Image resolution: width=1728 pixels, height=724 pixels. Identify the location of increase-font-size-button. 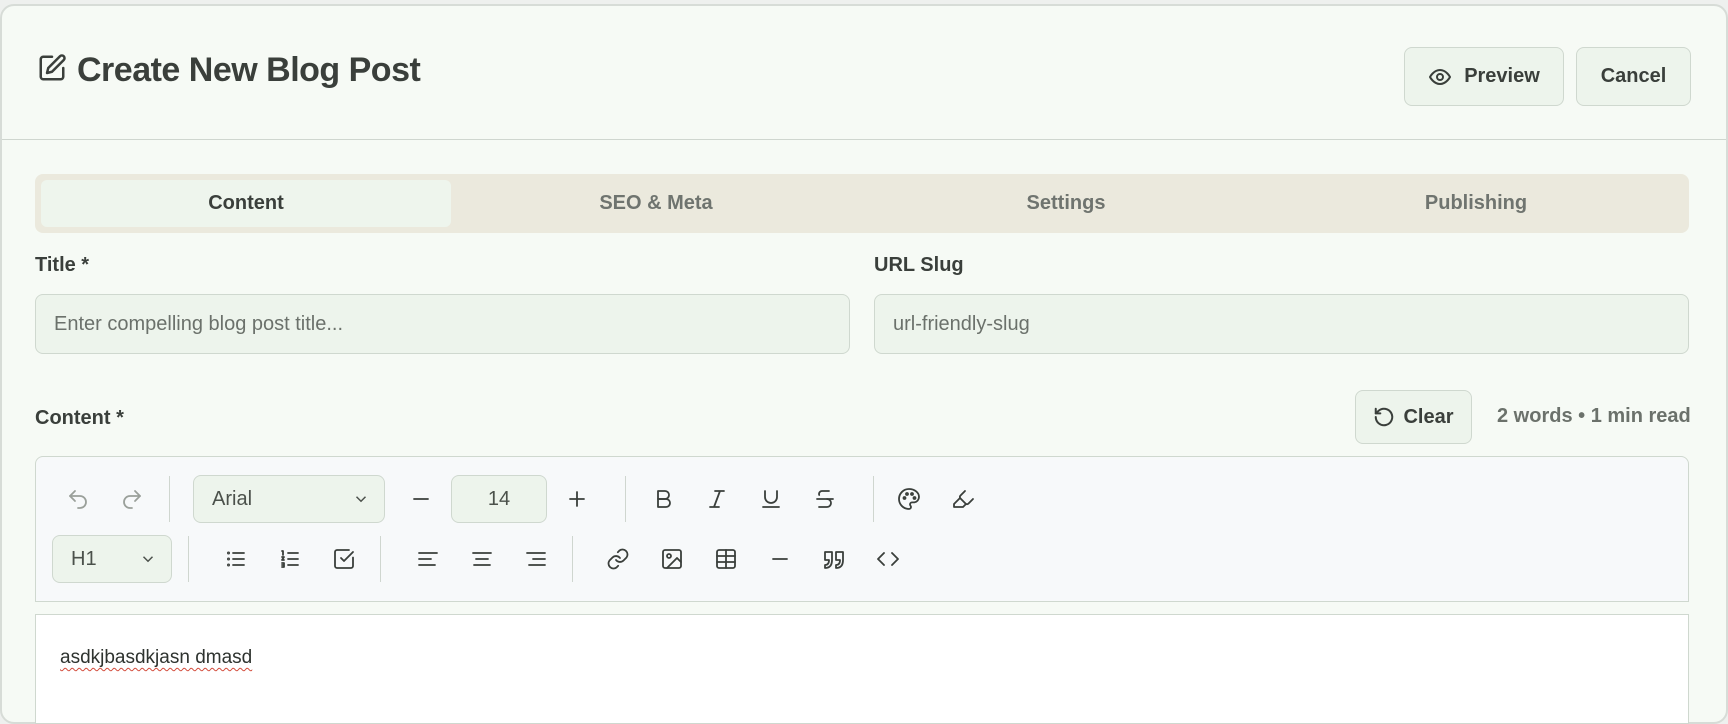
(577, 499).